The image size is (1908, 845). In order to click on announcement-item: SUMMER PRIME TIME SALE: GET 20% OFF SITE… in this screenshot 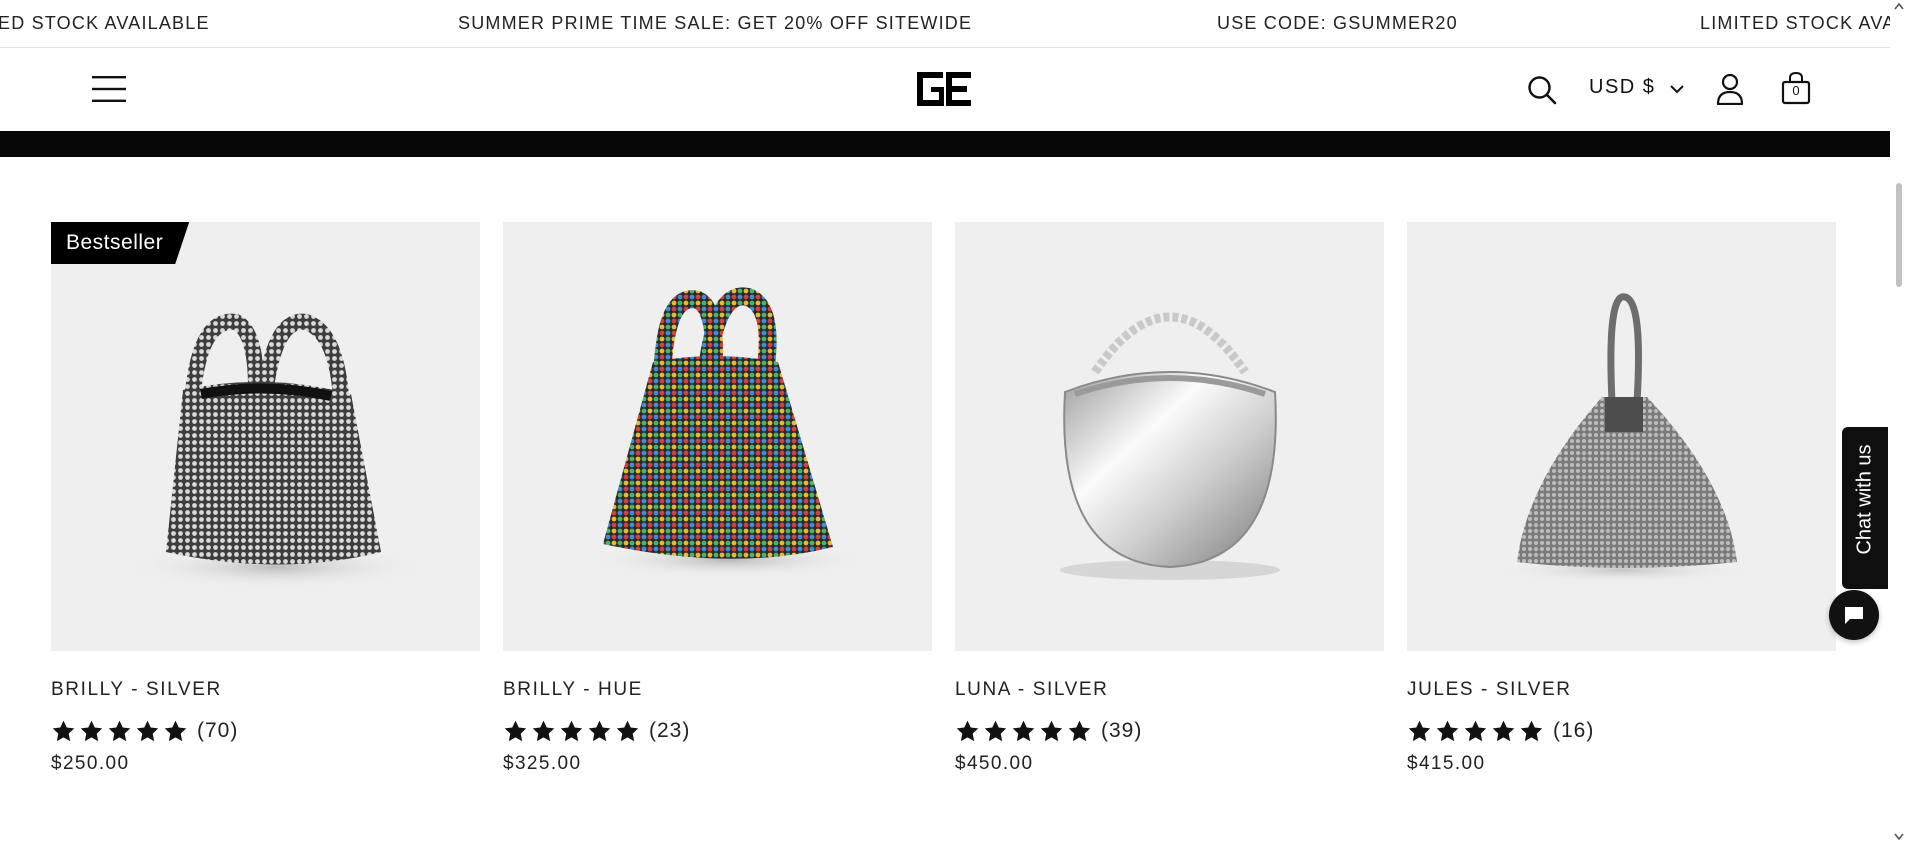, I will do `click(715, 23)`.